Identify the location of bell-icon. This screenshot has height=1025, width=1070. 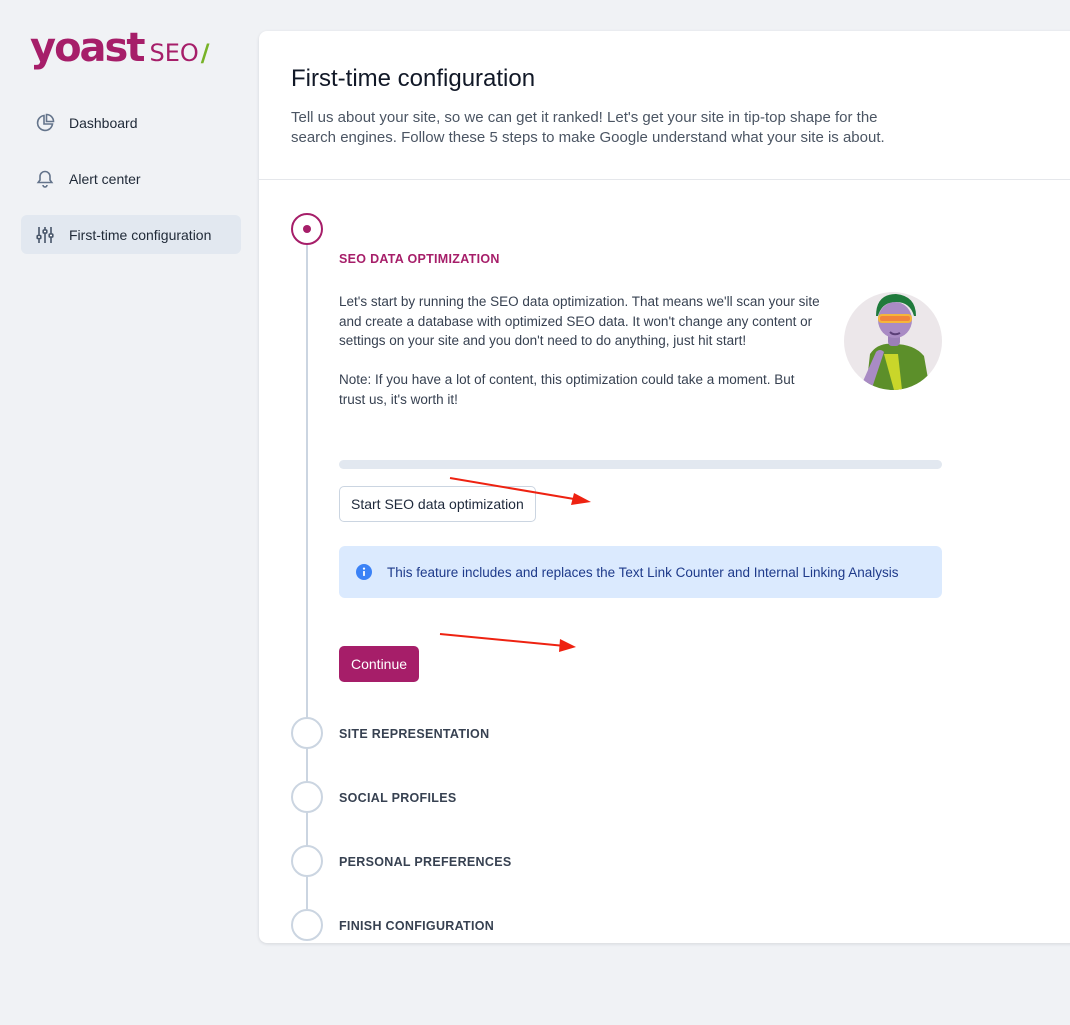
(45, 179).